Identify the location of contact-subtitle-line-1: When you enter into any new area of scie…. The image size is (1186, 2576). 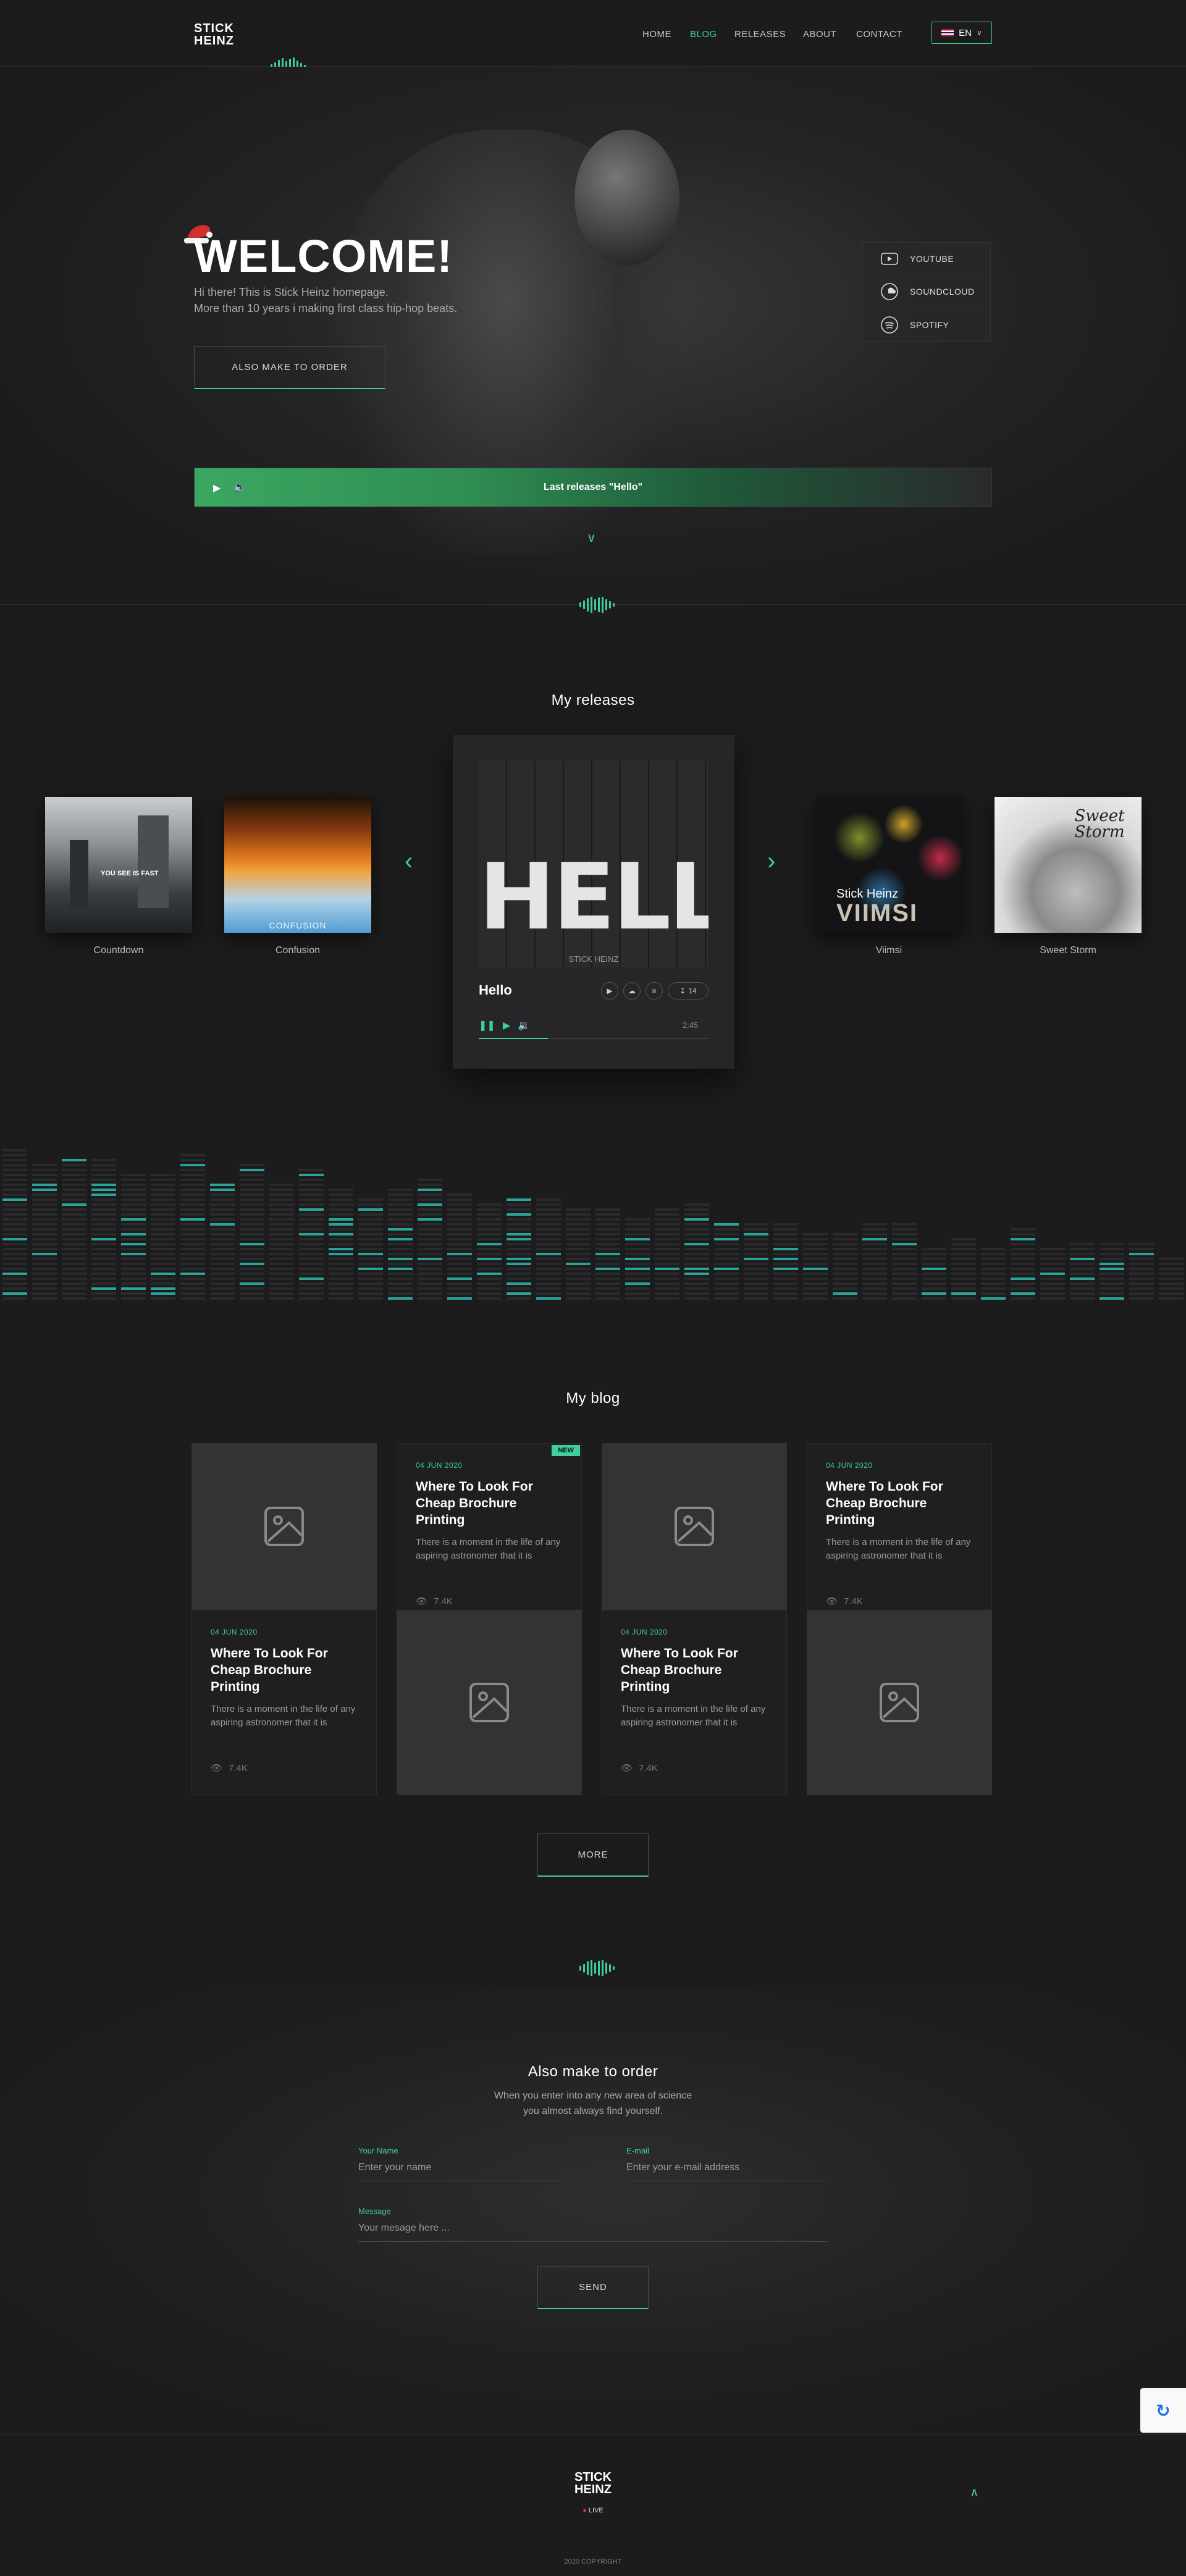
(593, 2095).